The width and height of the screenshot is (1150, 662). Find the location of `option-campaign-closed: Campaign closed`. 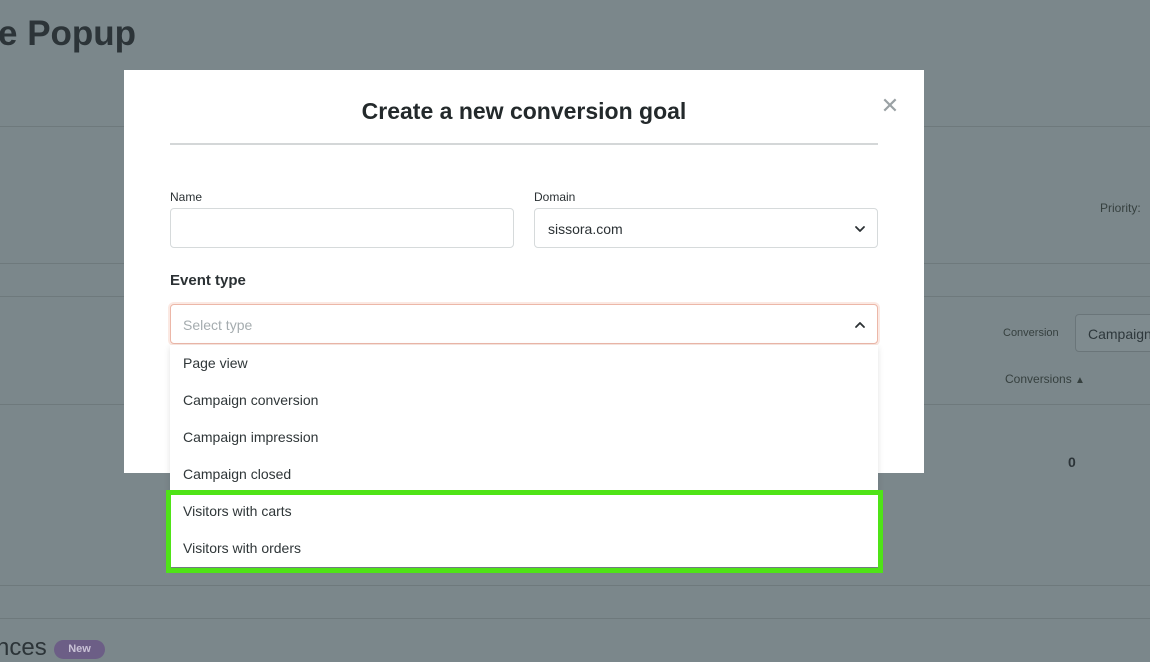

option-campaign-closed: Campaign closed is located at coordinates (524, 474).